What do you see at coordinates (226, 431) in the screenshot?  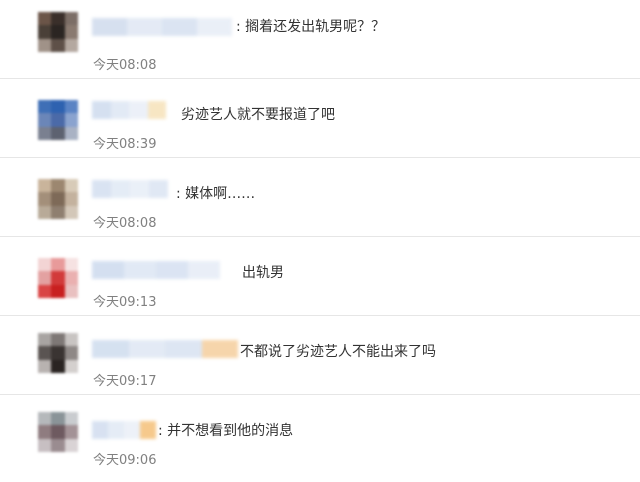 I see `comment-text: : 并不想看到他的消息` at bounding box center [226, 431].